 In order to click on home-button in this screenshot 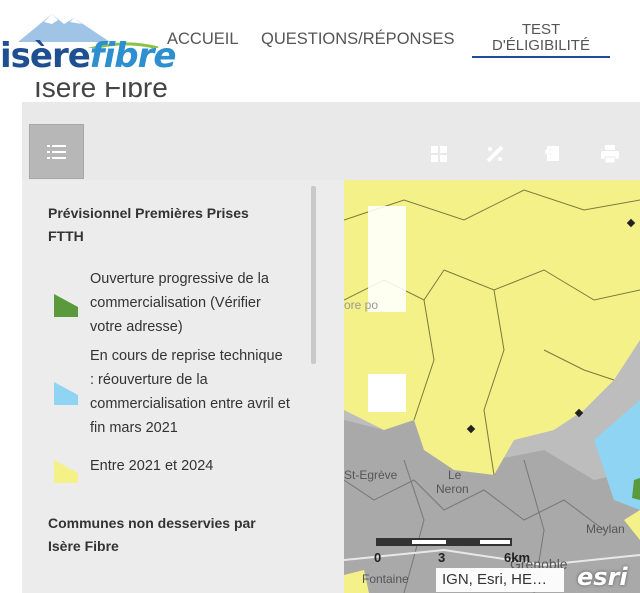, I will do `click(387, 393)`.